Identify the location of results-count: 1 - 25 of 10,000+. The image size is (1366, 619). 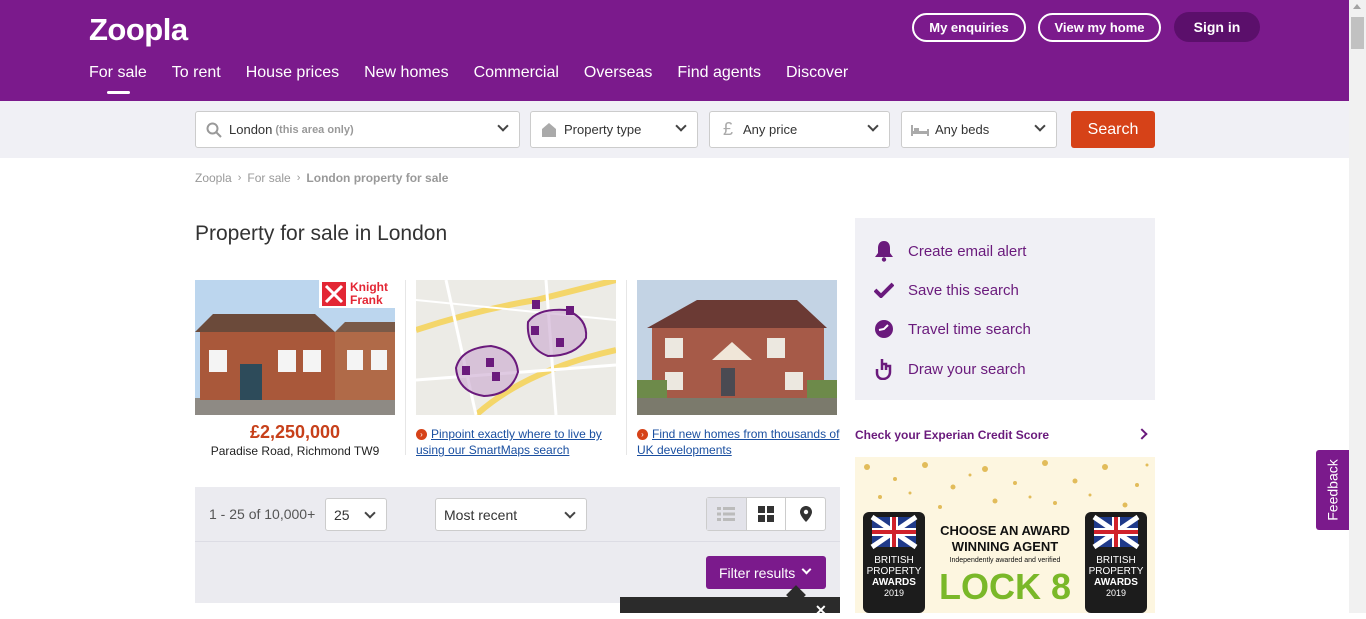
(262, 514).